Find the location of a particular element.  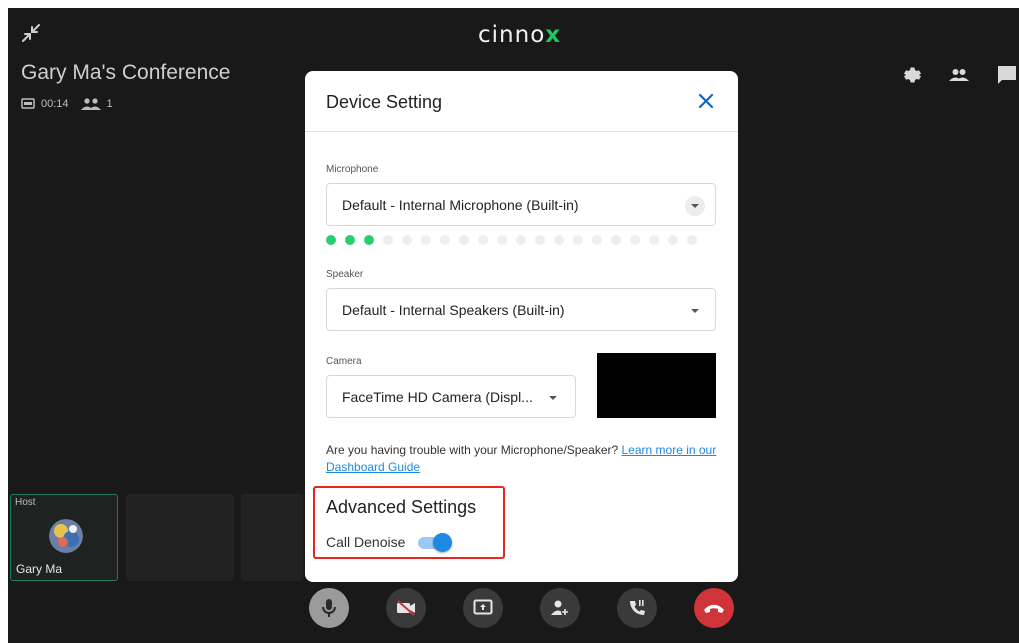

dialog-header: Device Setting is located at coordinates (521, 101).